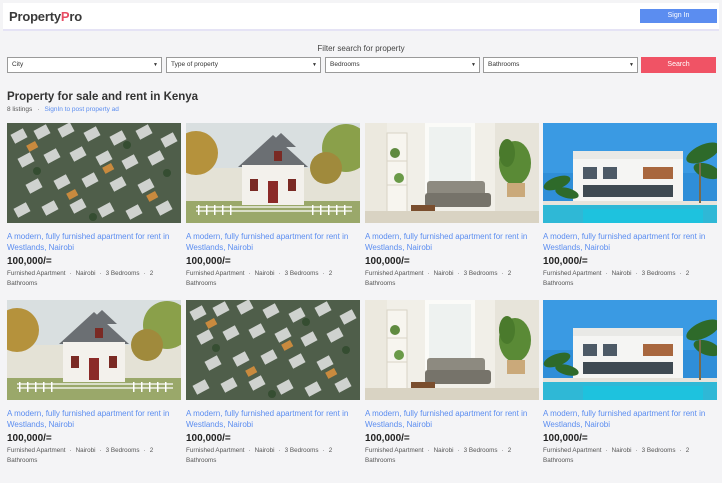  What do you see at coordinates (20, 109) in the screenshot?
I see `listing-count: 8 listings` at bounding box center [20, 109].